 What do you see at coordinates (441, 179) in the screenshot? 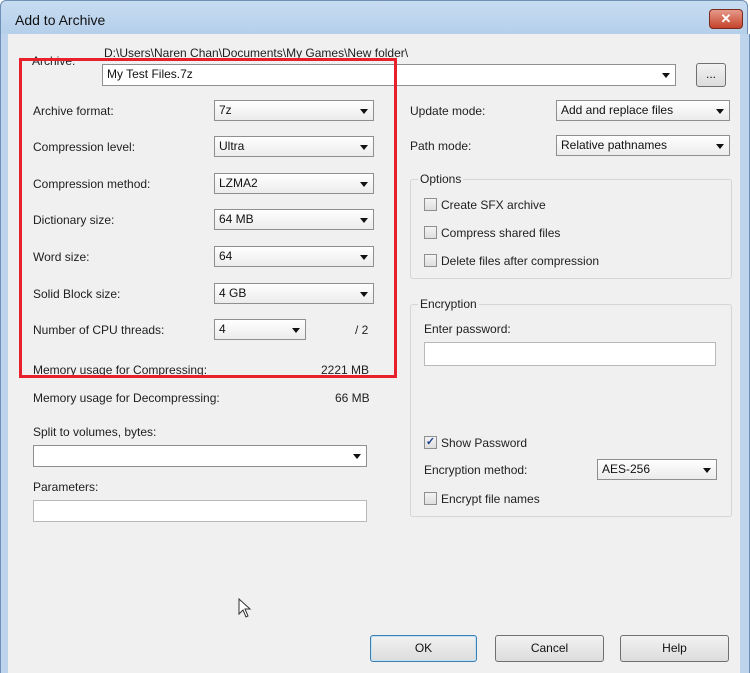
I see `options-title: Options` at bounding box center [441, 179].